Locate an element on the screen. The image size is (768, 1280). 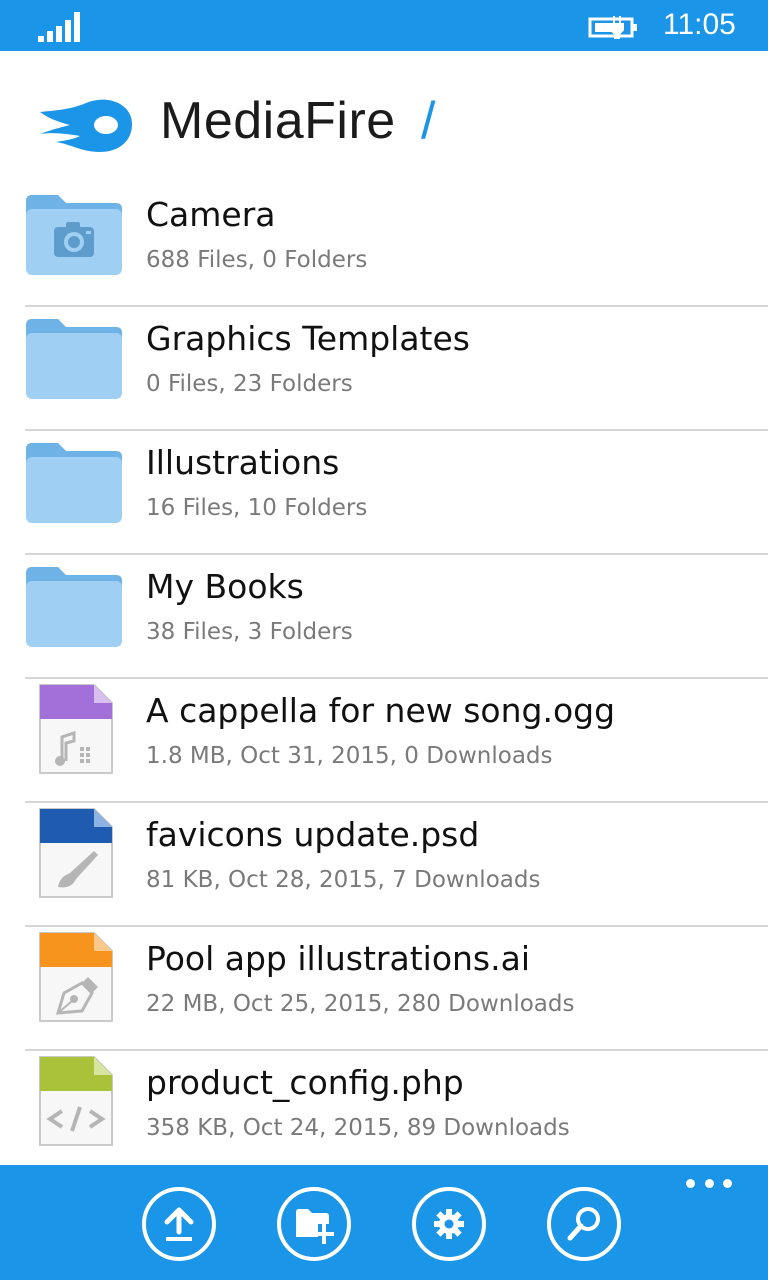
new-folder-button is located at coordinates (314, 1224).